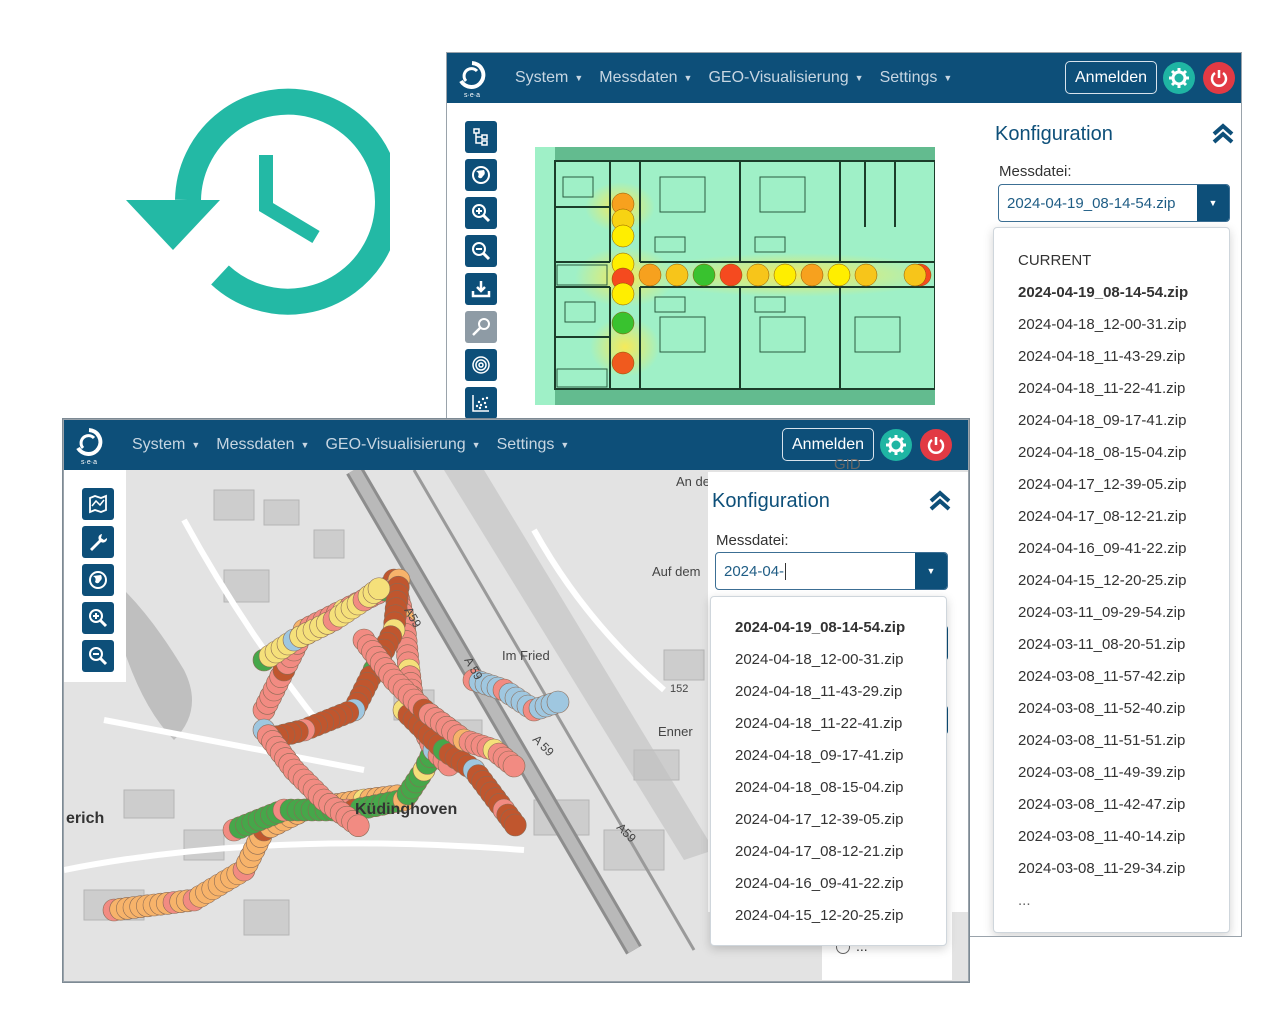  I want to click on wrench-icon, so click(99, 542).